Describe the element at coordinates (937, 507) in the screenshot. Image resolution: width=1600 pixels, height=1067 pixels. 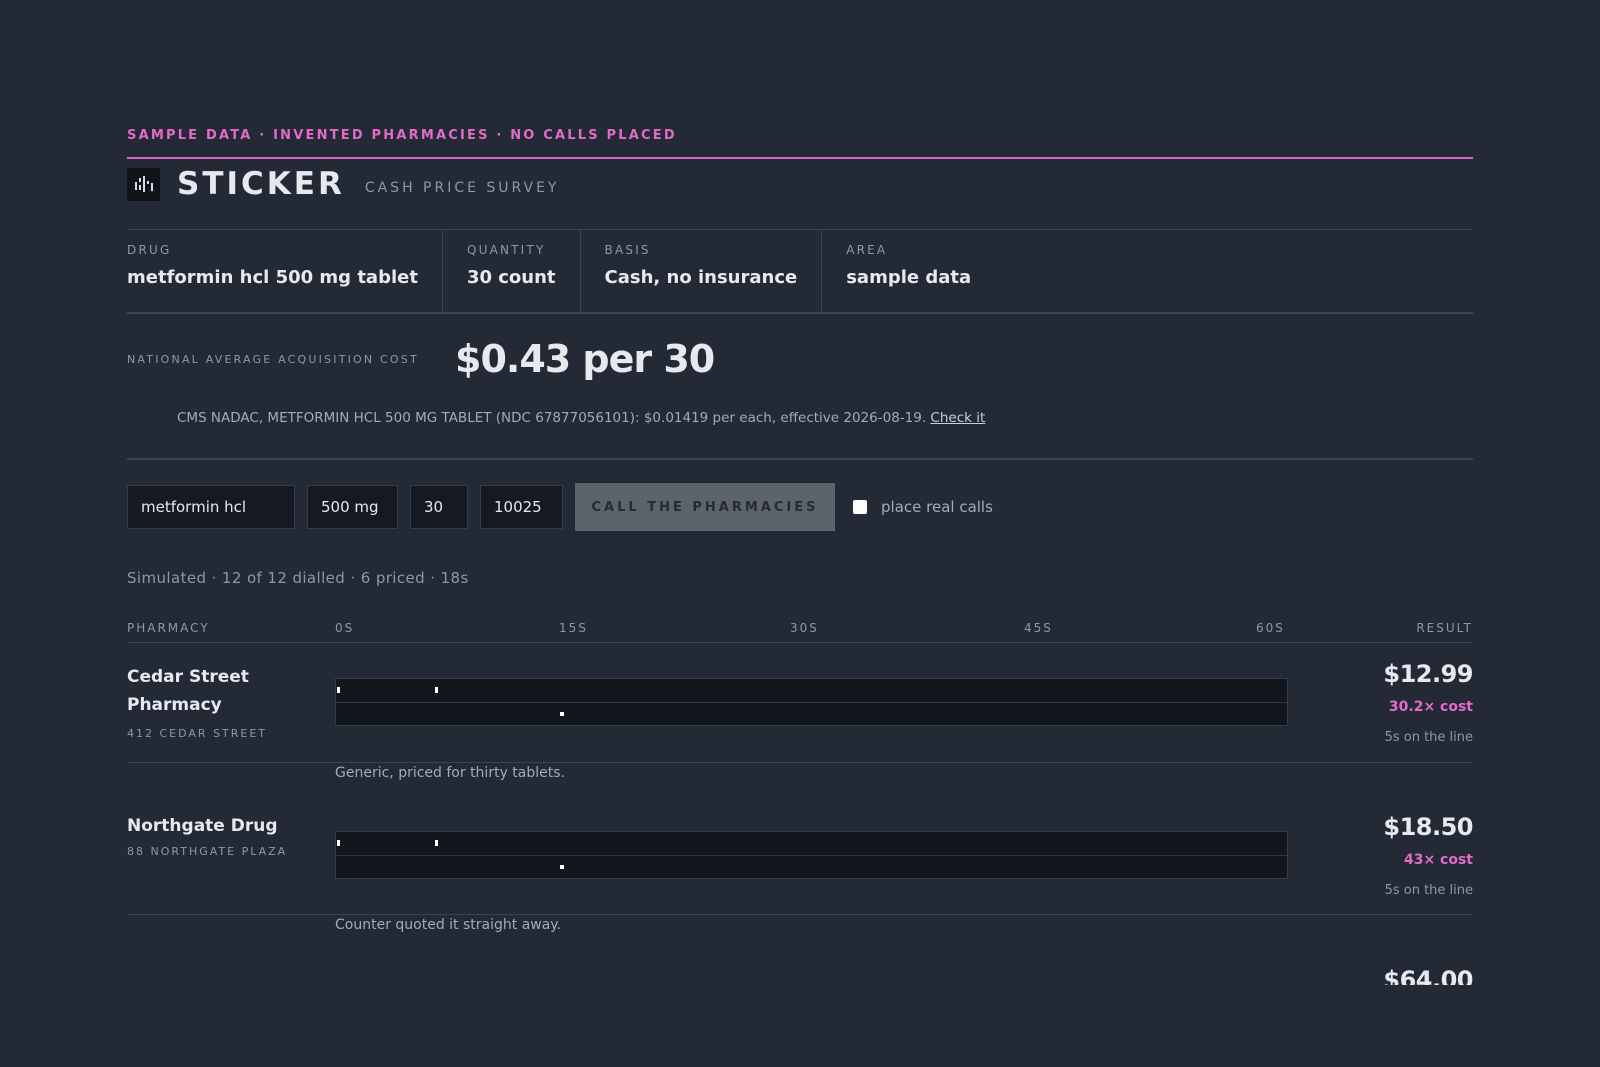
I see `place-real-calls-label: place real calls` at that location.